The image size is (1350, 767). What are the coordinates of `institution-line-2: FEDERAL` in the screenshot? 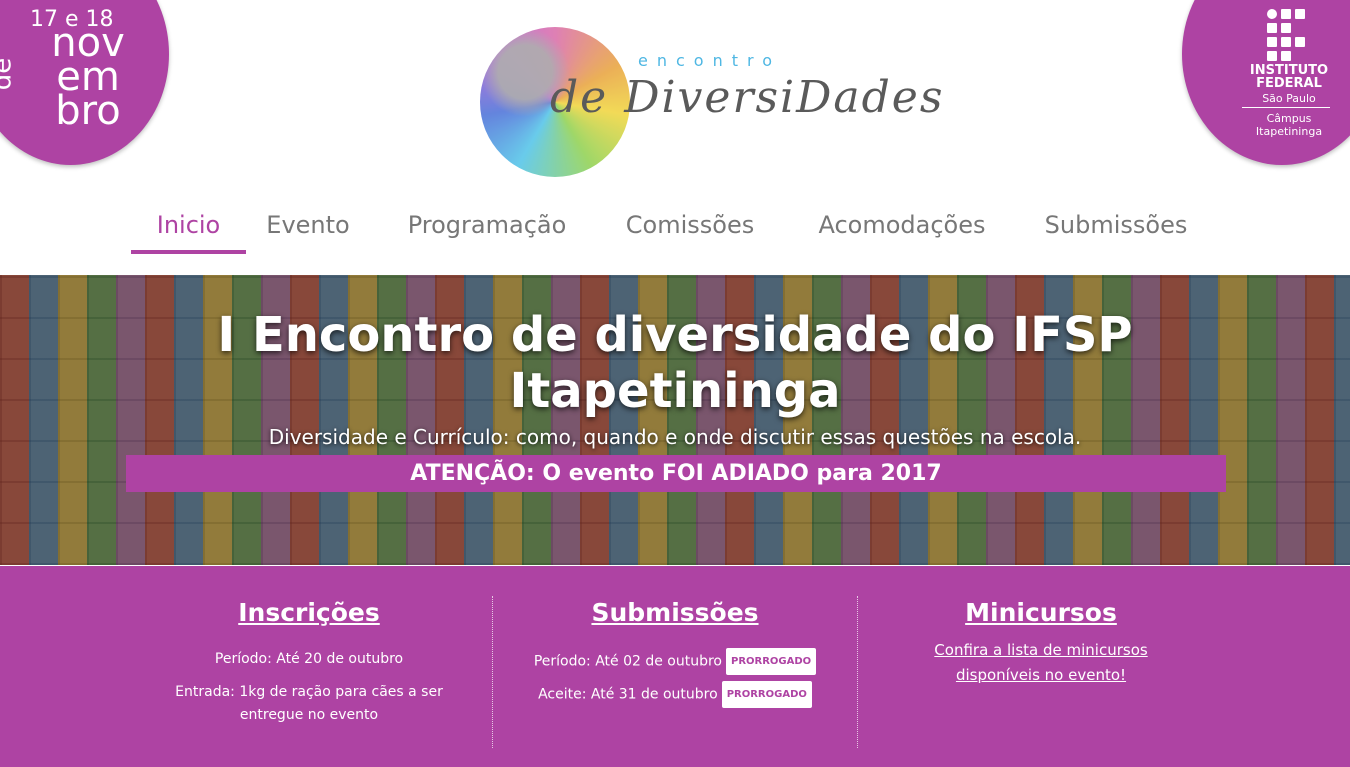 It's located at (1289, 83).